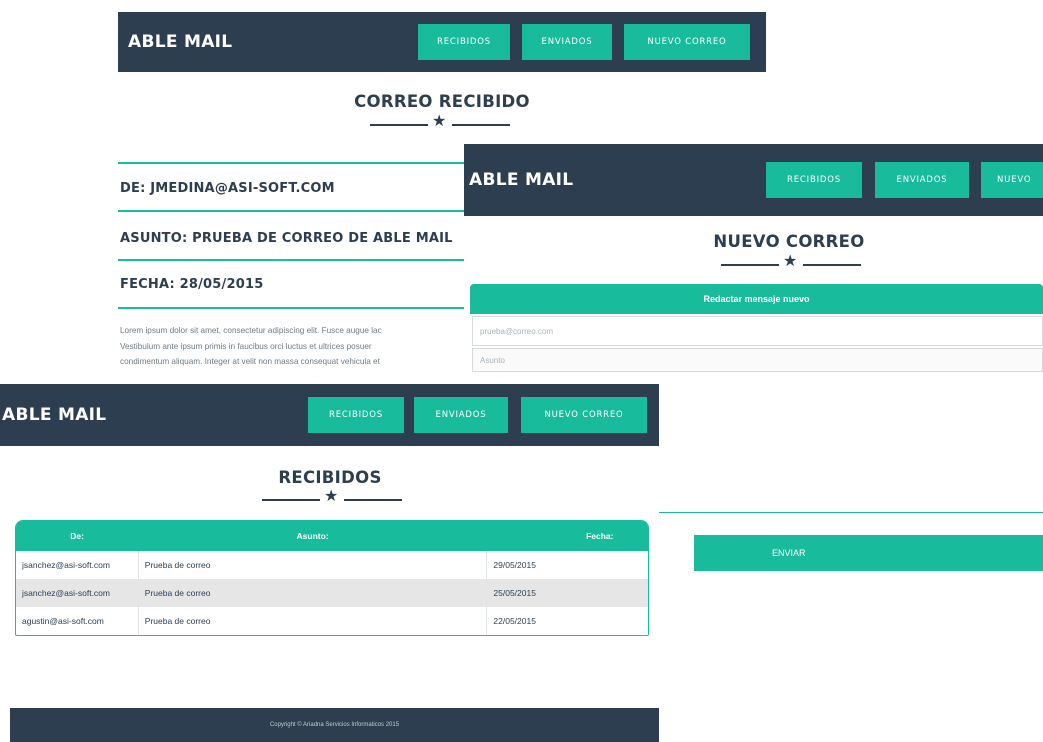 This screenshot has width=1043, height=742. Describe the element at coordinates (757, 331) in the screenshot. I see `recipient-input: prueba@correo.com` at that location.